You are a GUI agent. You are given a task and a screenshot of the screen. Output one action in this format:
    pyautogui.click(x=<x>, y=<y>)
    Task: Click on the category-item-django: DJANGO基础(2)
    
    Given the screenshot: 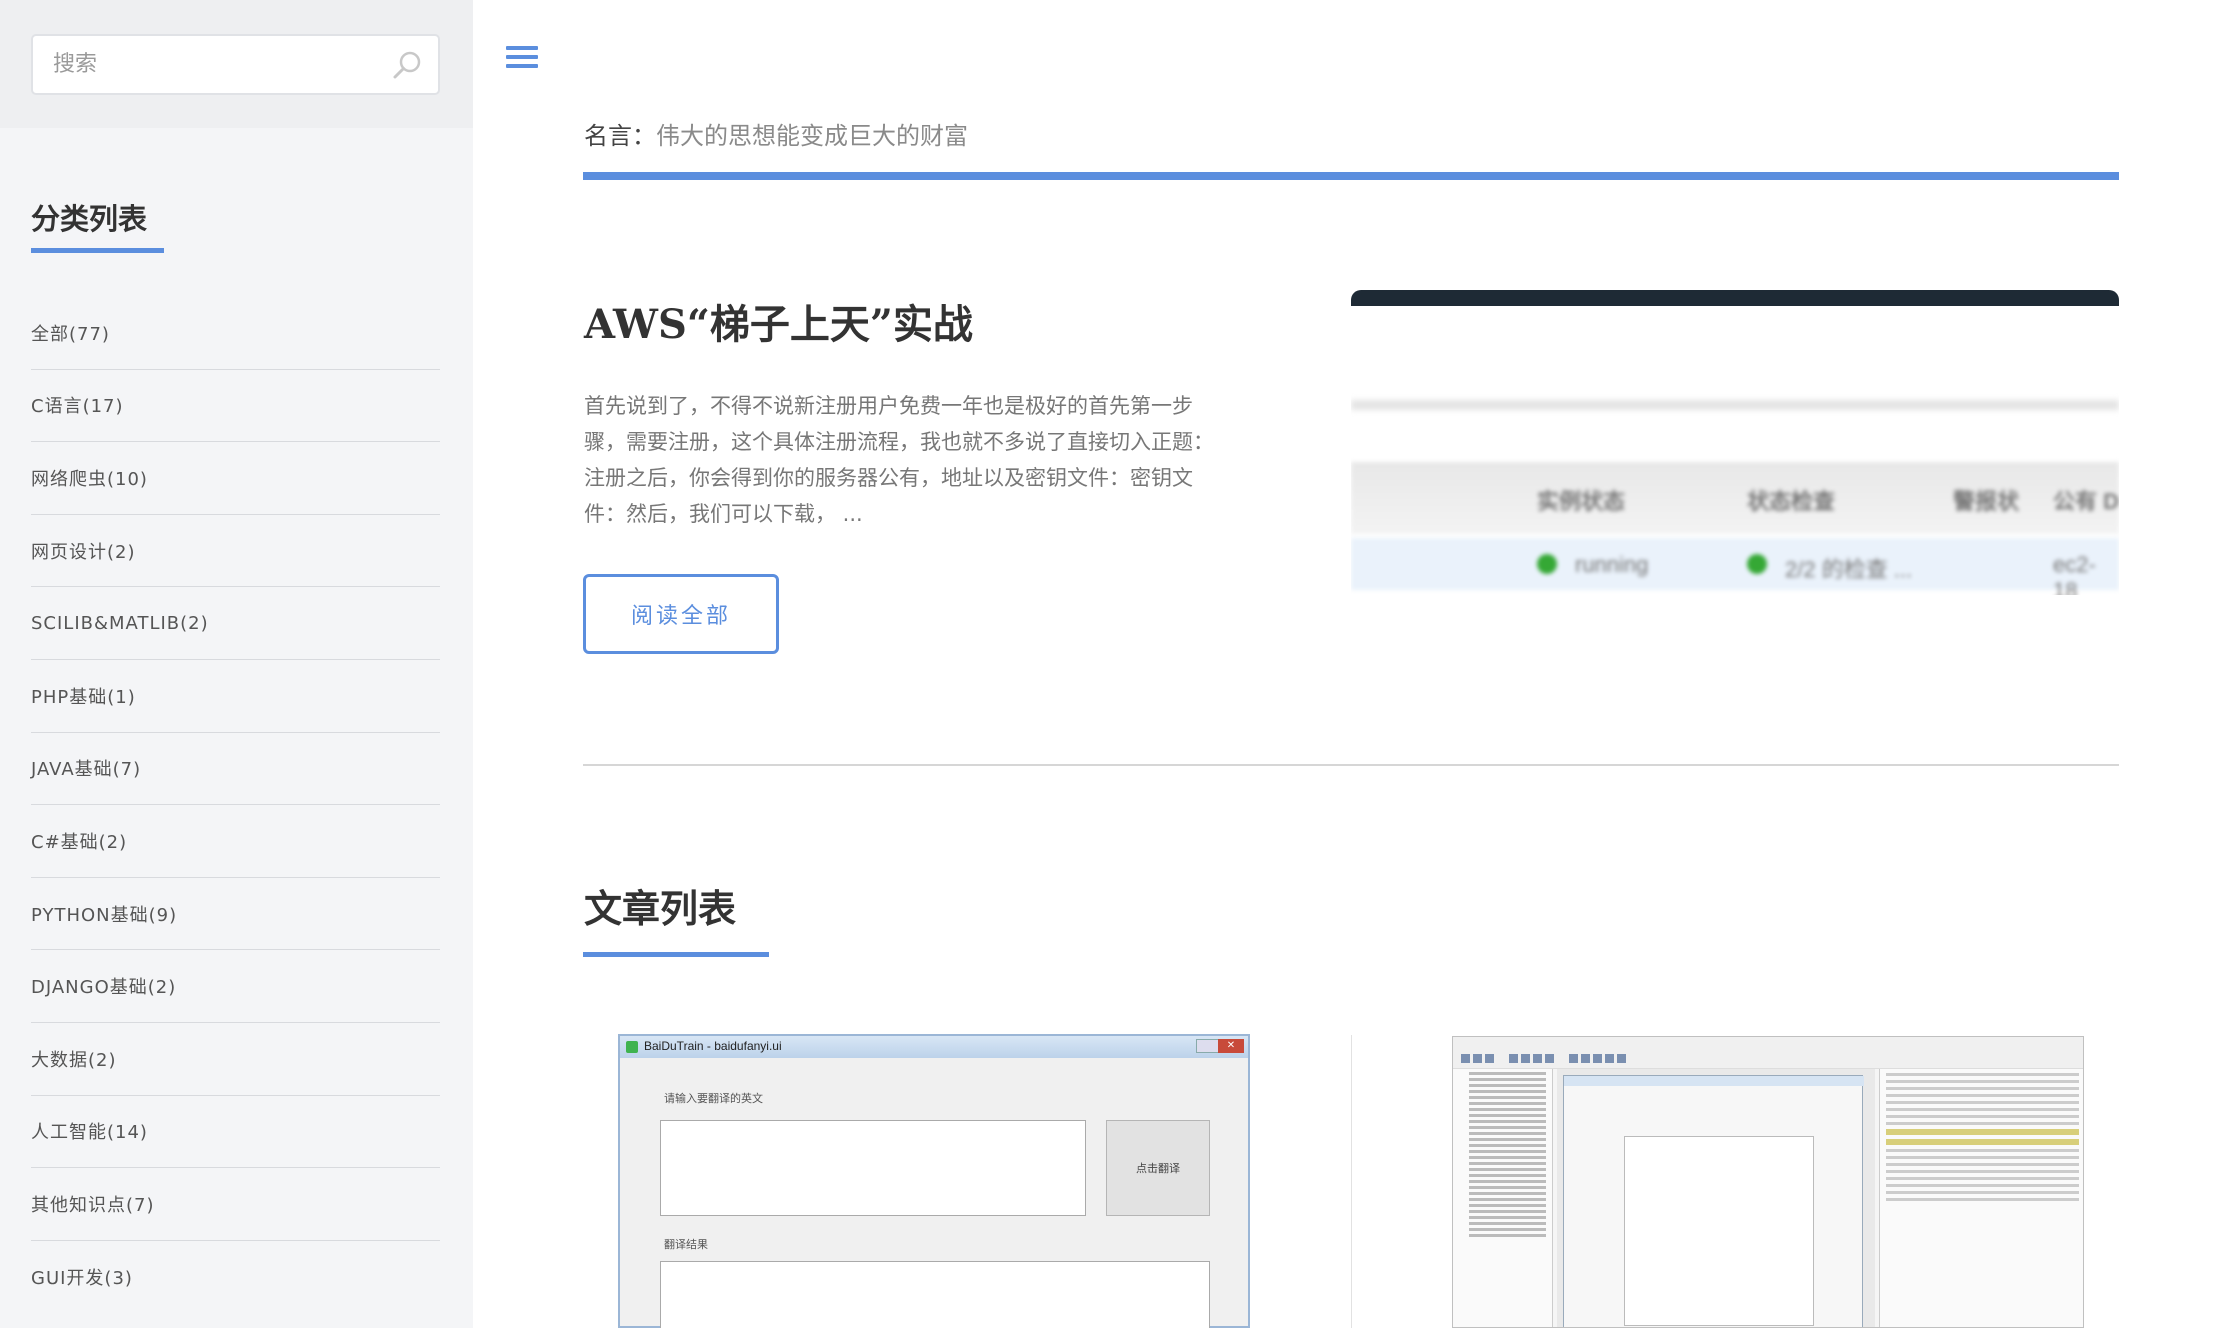 What is the action you would take?
    pyautogui.click(x=235, y=986)
    